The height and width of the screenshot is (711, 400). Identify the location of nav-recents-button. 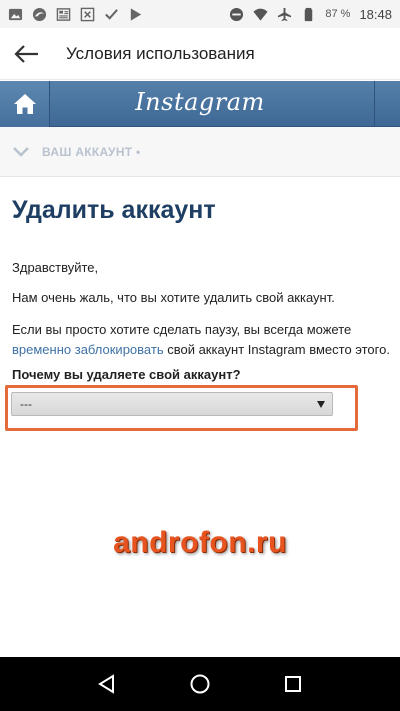
(293, 684).